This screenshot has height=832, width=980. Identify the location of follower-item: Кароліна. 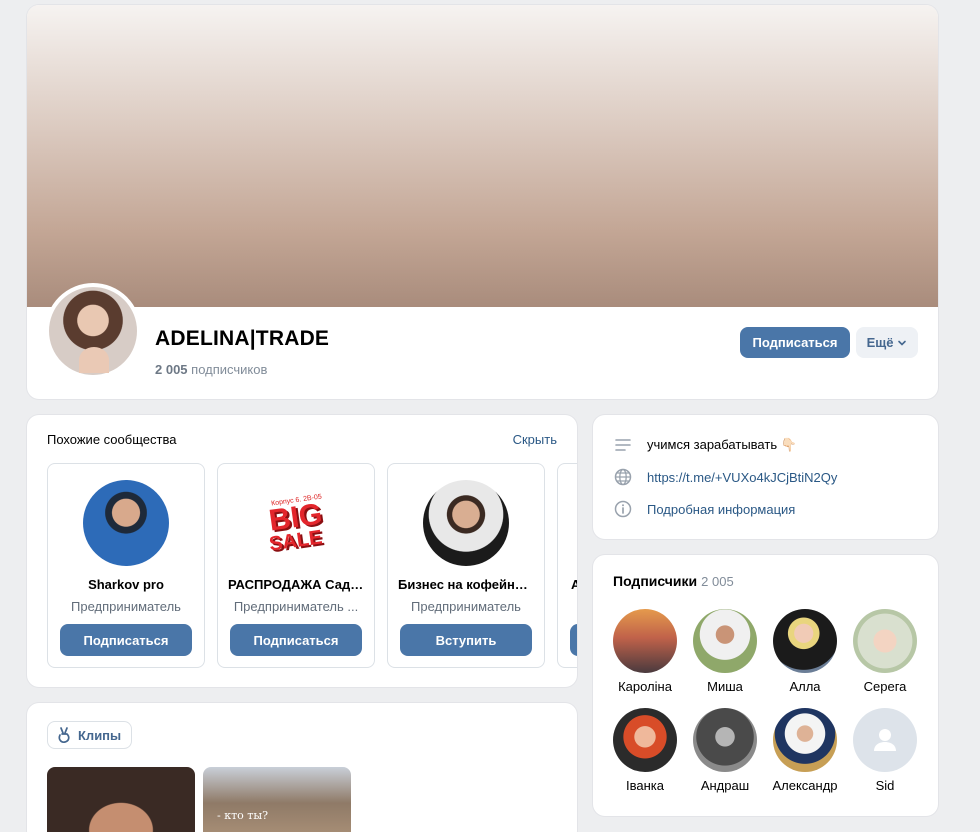
(645, 651).